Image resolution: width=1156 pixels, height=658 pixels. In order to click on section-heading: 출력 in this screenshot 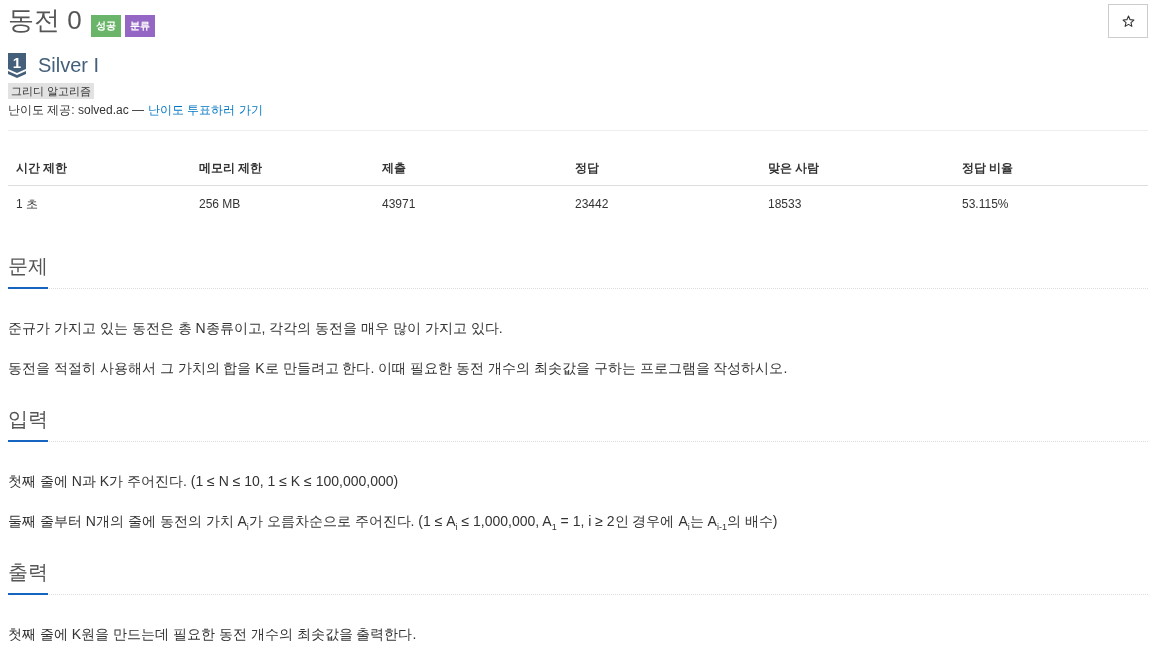, I will do `click(28, 577)`.